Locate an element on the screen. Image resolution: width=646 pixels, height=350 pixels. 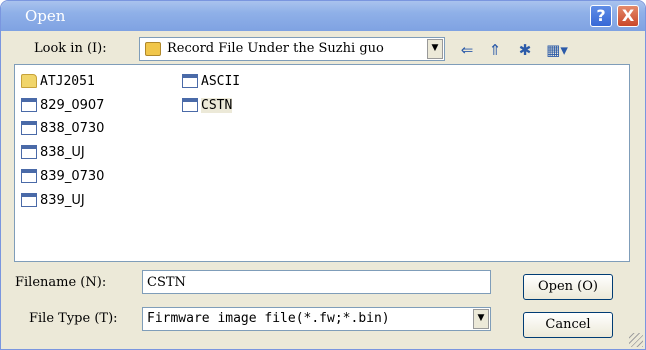
lookin-label: Look in (I): is located at coordinates (70, 48).